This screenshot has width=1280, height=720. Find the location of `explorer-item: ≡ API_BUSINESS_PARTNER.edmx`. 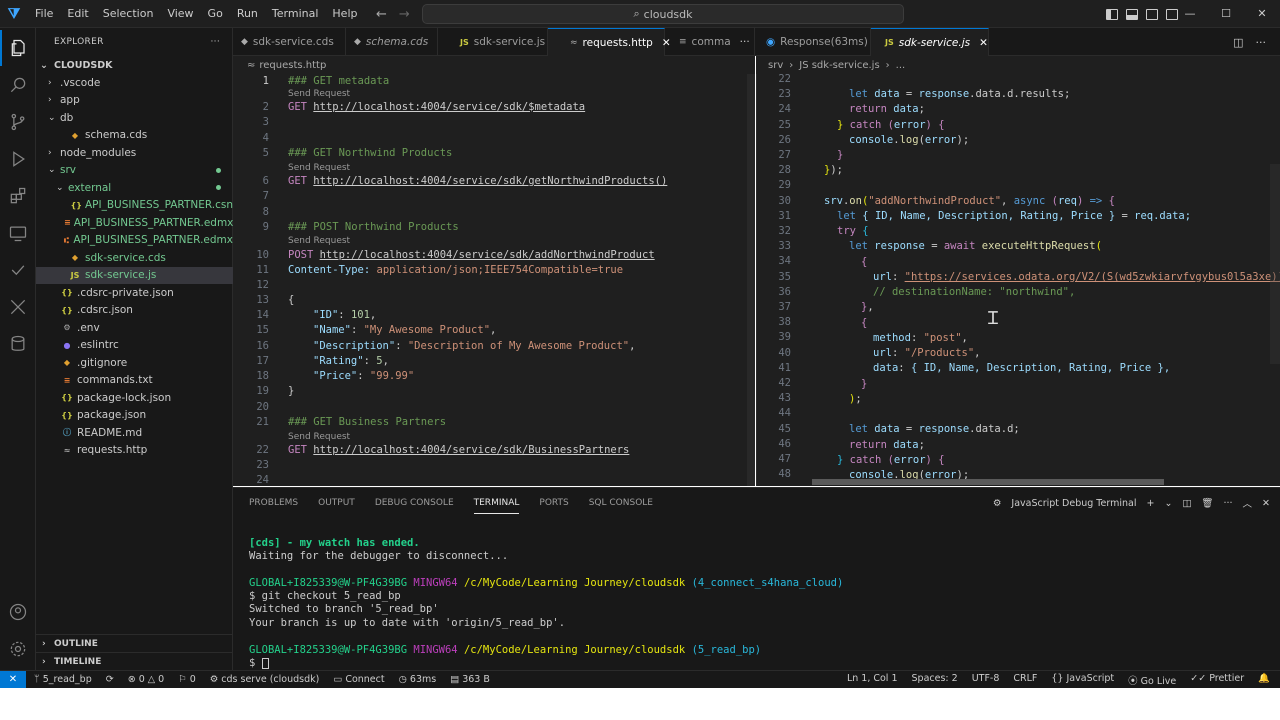

explorer-item: ≡ API_BUSINESS_PARTNER.edmx is located at coordinates (134, 223).